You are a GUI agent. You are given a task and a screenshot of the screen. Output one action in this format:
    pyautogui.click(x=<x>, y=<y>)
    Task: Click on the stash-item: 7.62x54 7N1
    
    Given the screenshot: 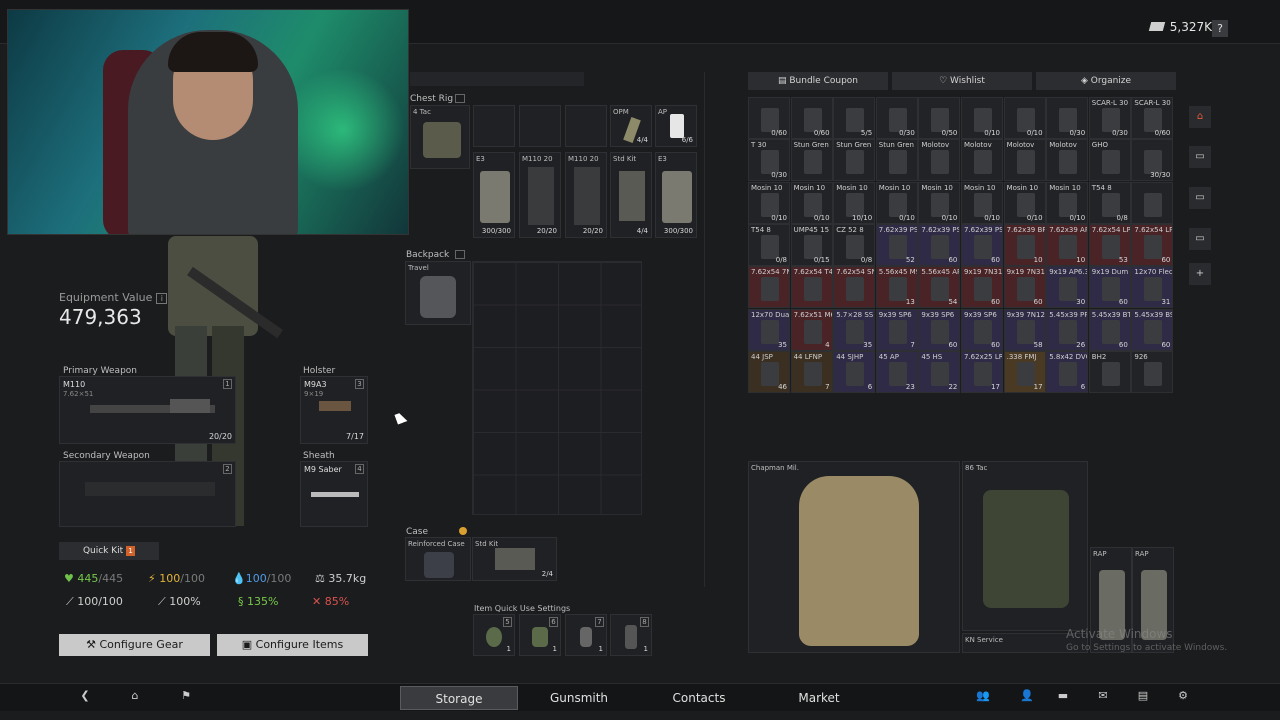 What is the action you would take?
    pyautogui.click(x=769, y=287)
    